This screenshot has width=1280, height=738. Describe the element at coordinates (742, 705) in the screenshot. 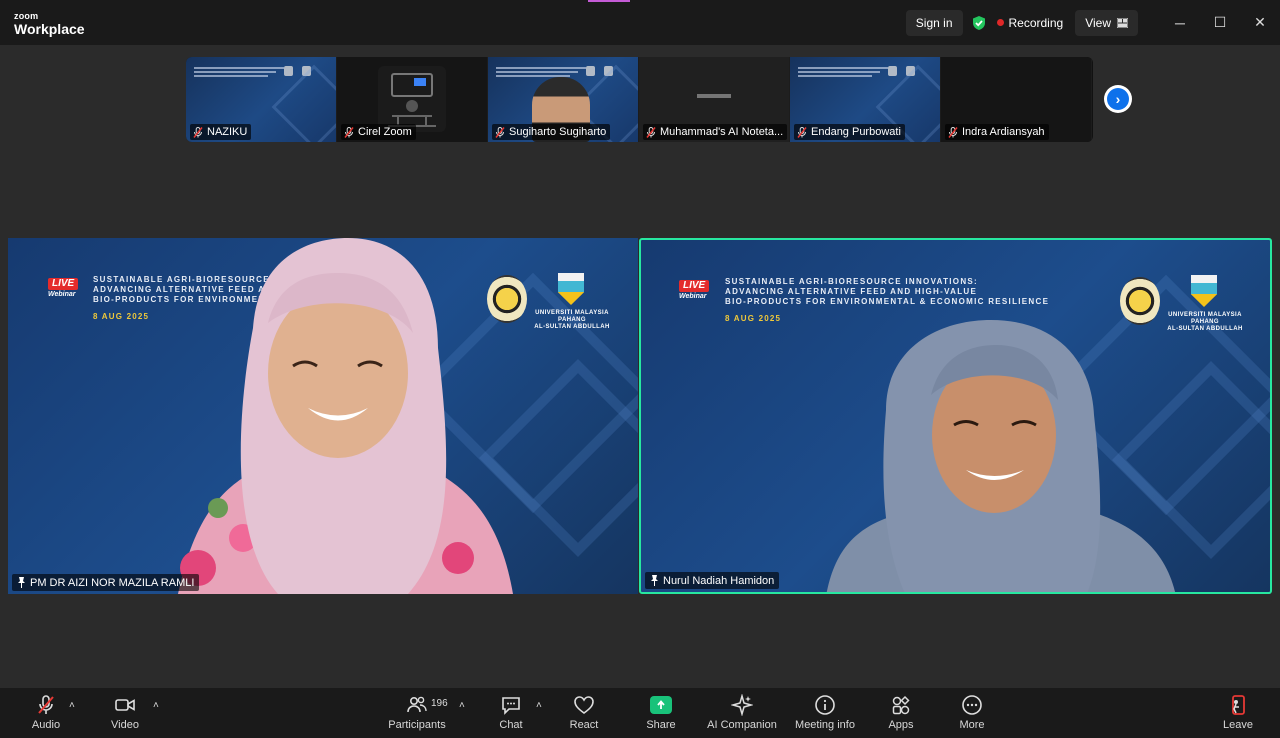

I see `sparkle-icon` at that location.